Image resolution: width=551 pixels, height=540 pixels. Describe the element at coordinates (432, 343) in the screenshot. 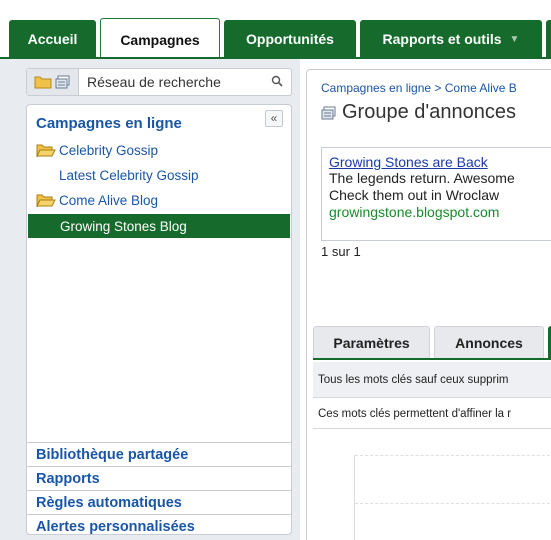

I see `content-tabs: Paramètres Annonces` at that location.